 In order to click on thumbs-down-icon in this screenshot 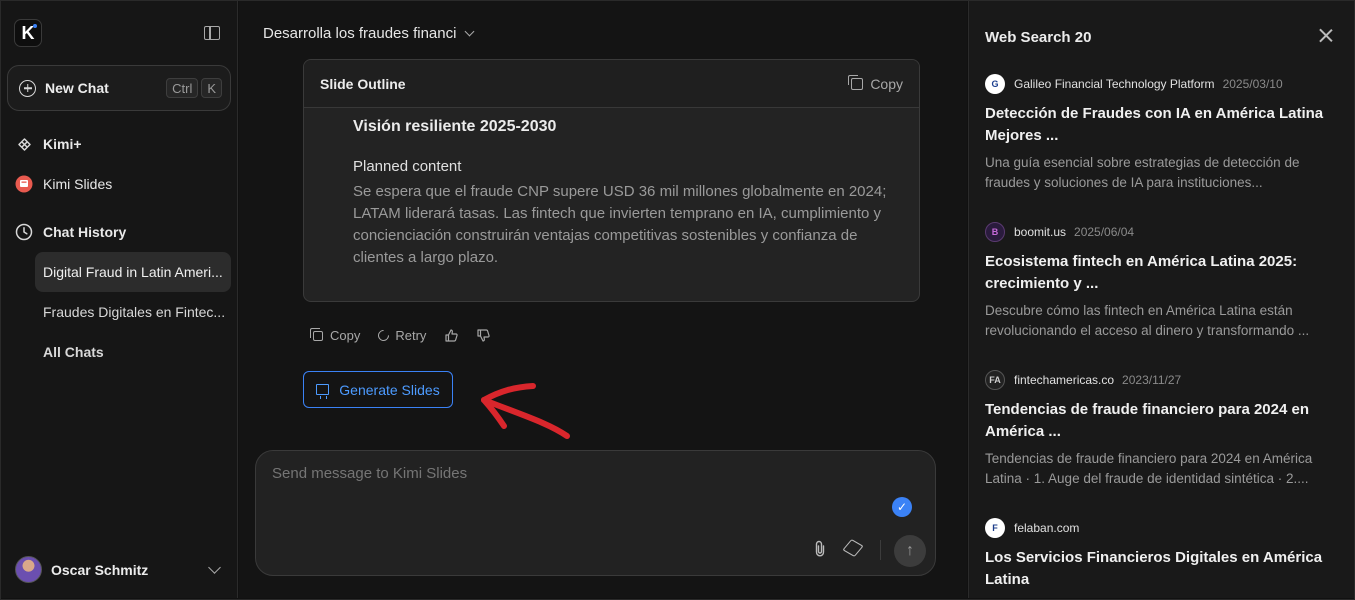, I will do `click(483, 336)`.